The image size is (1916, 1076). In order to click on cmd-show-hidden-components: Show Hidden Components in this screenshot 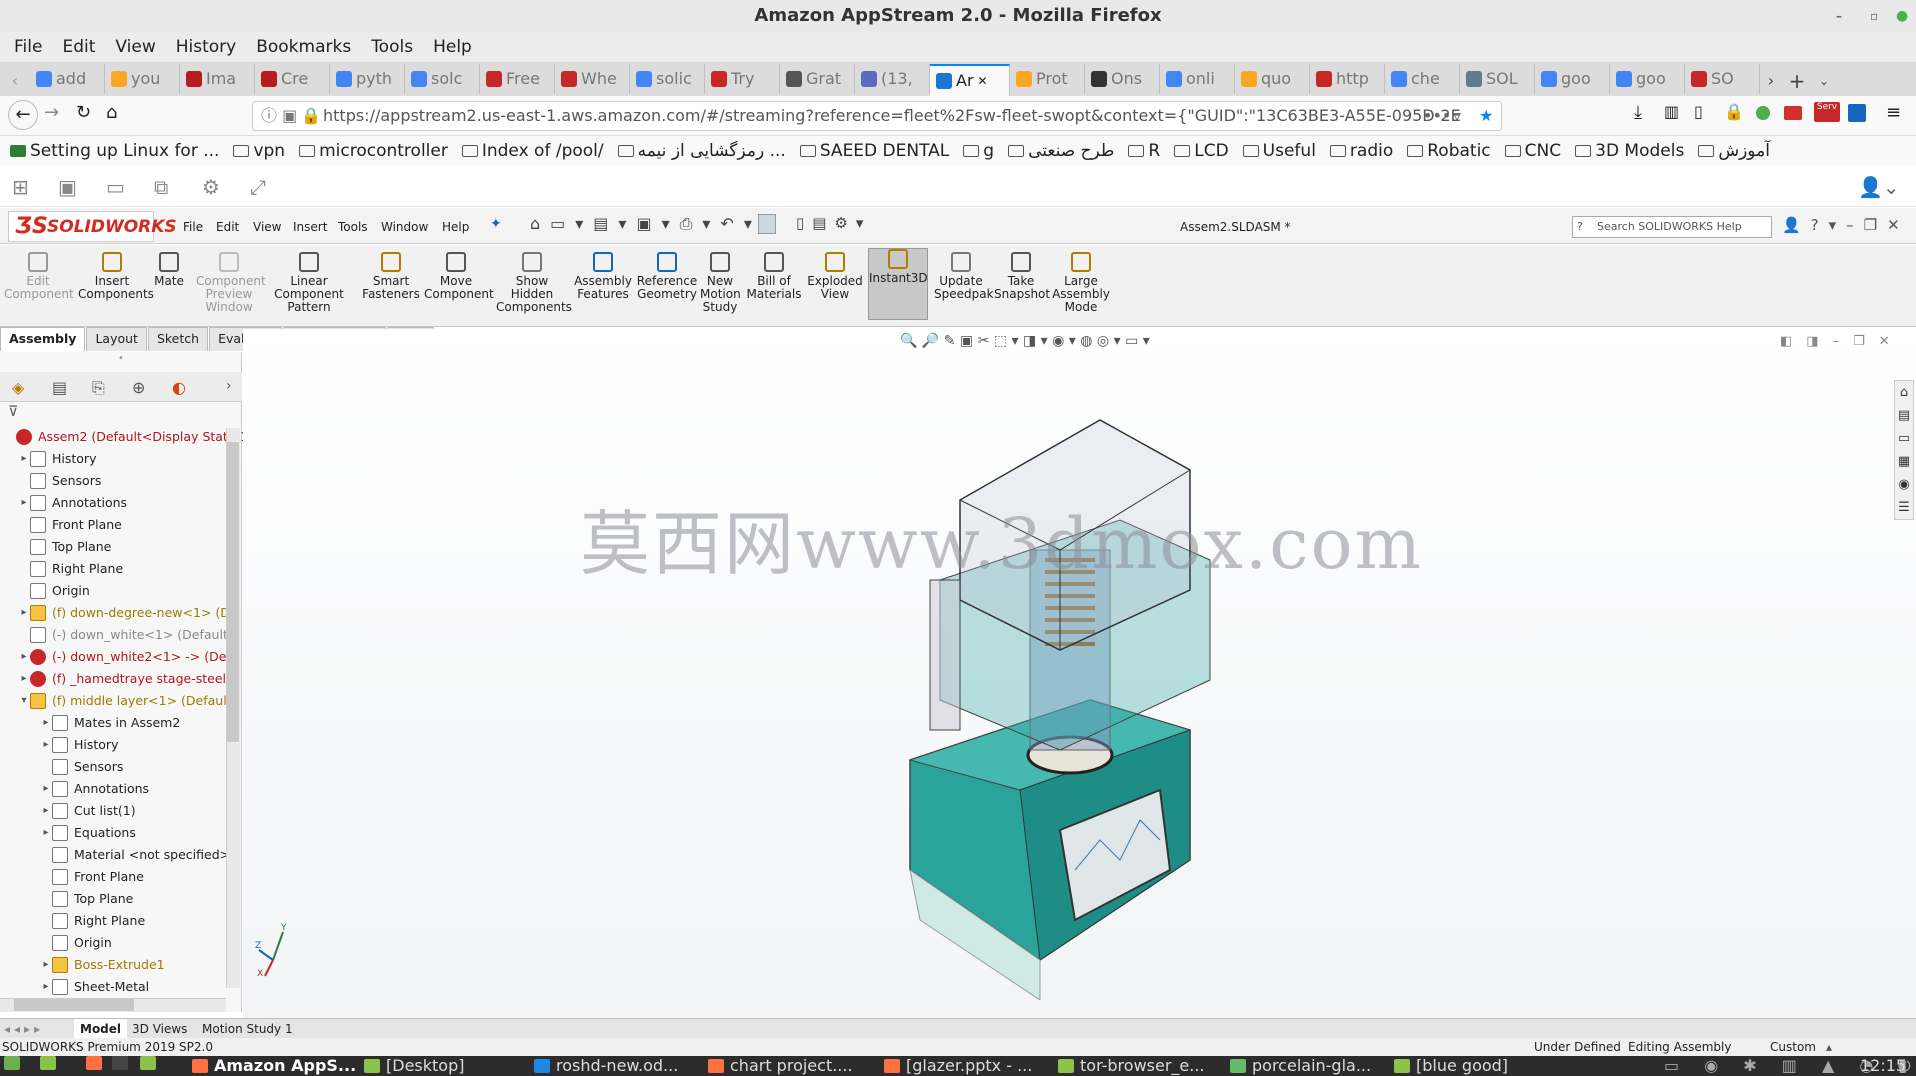, I will do `click(534, 283)`.